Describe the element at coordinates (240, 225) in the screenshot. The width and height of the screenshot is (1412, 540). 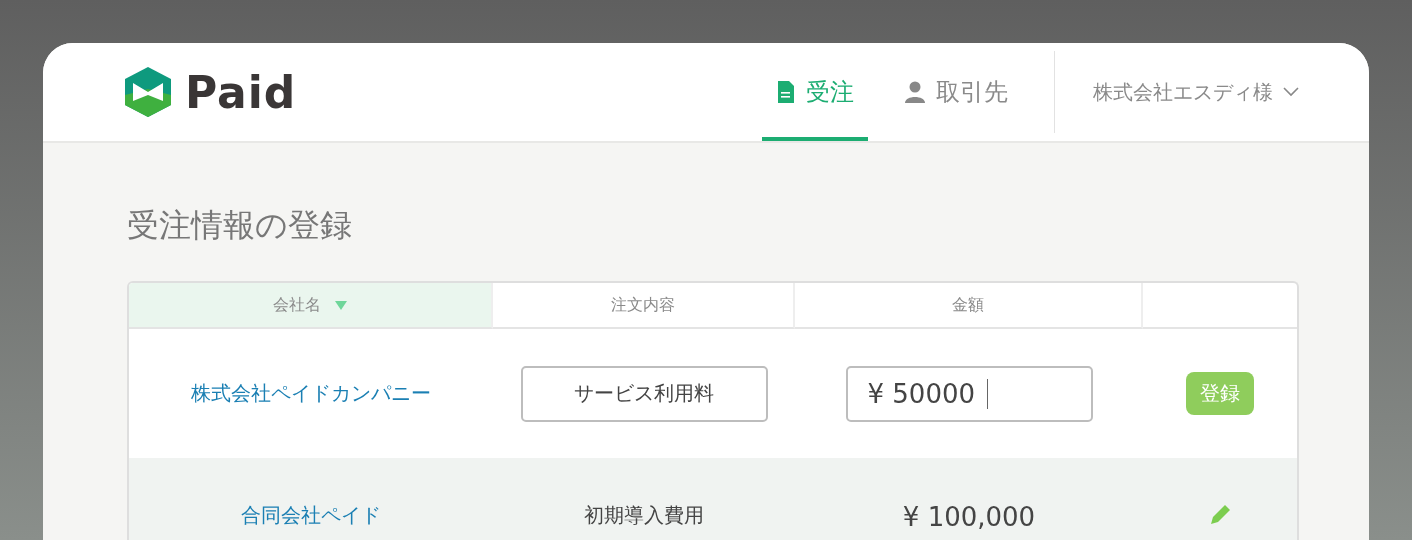
I see `page-title: 受注情報の登録` at that location.